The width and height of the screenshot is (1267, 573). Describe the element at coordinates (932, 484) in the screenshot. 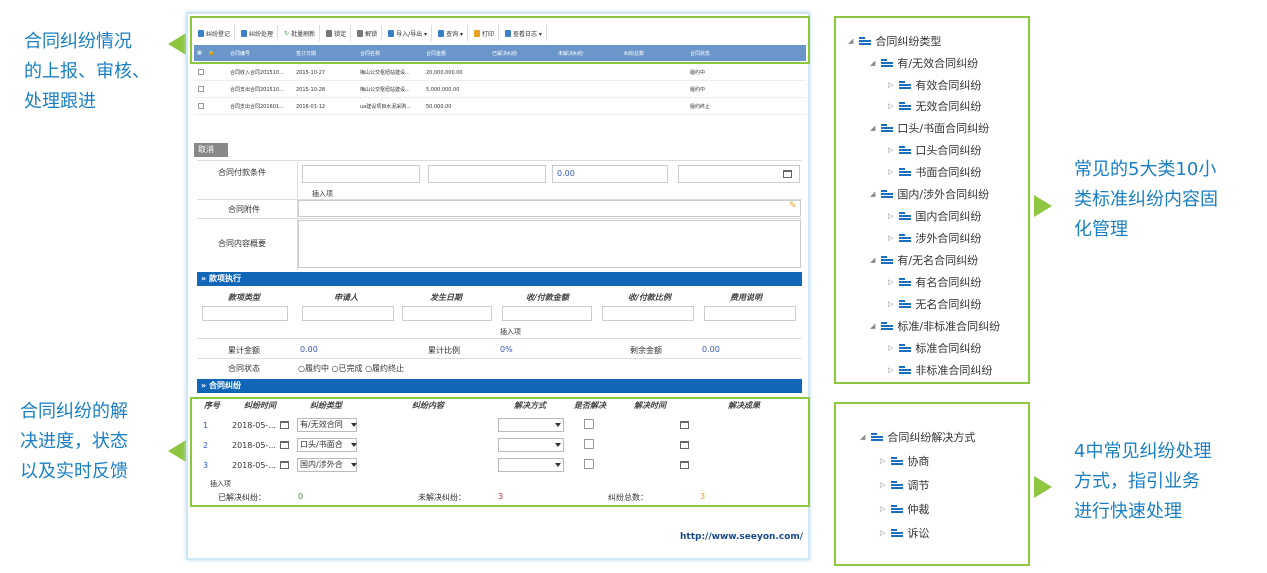

I see `tree-methods-panel` at that location.